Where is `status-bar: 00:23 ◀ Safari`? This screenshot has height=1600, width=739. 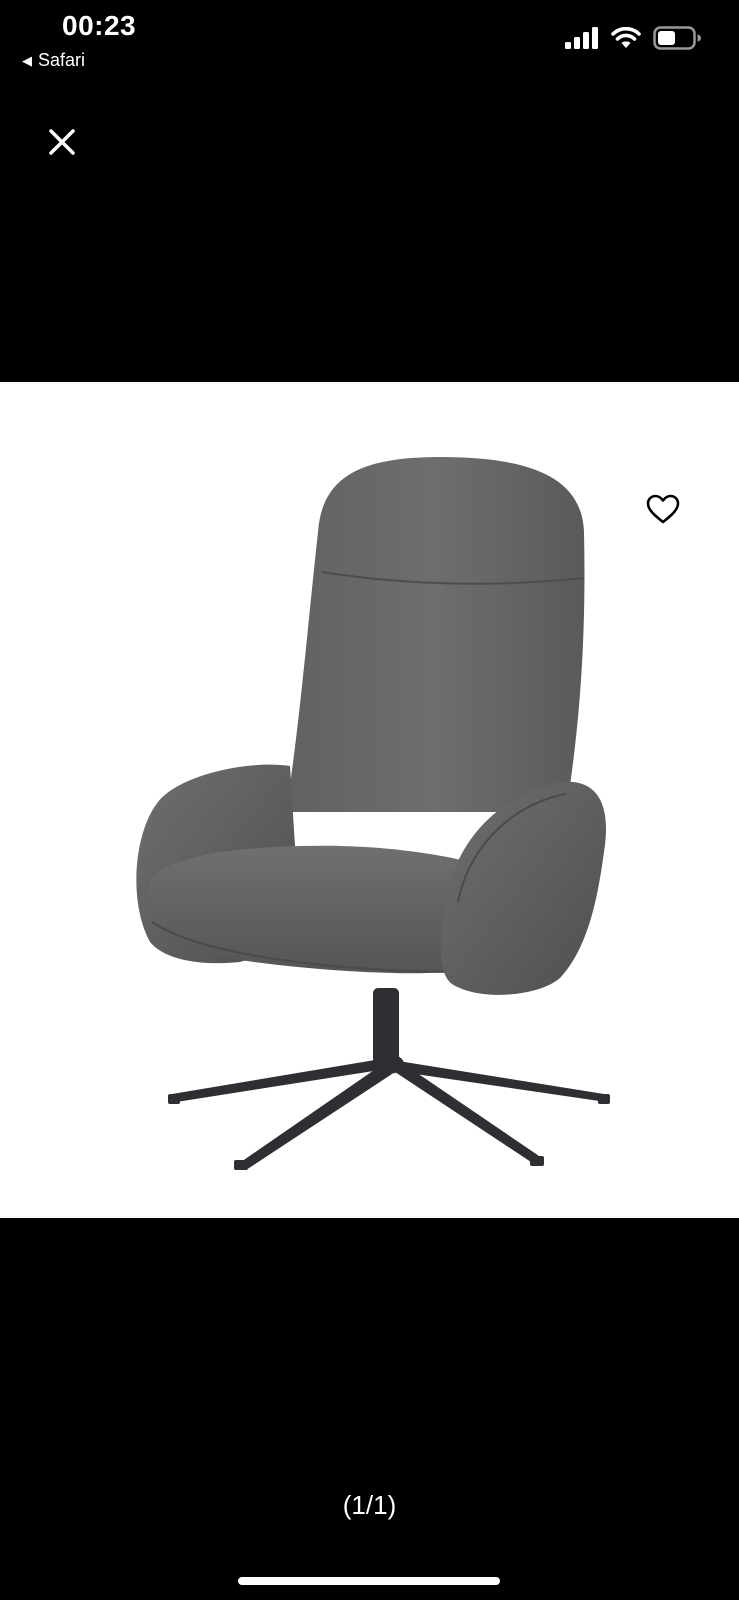
status-bar: 00:23 ◀ Safari is located at coordinates (369, 40).